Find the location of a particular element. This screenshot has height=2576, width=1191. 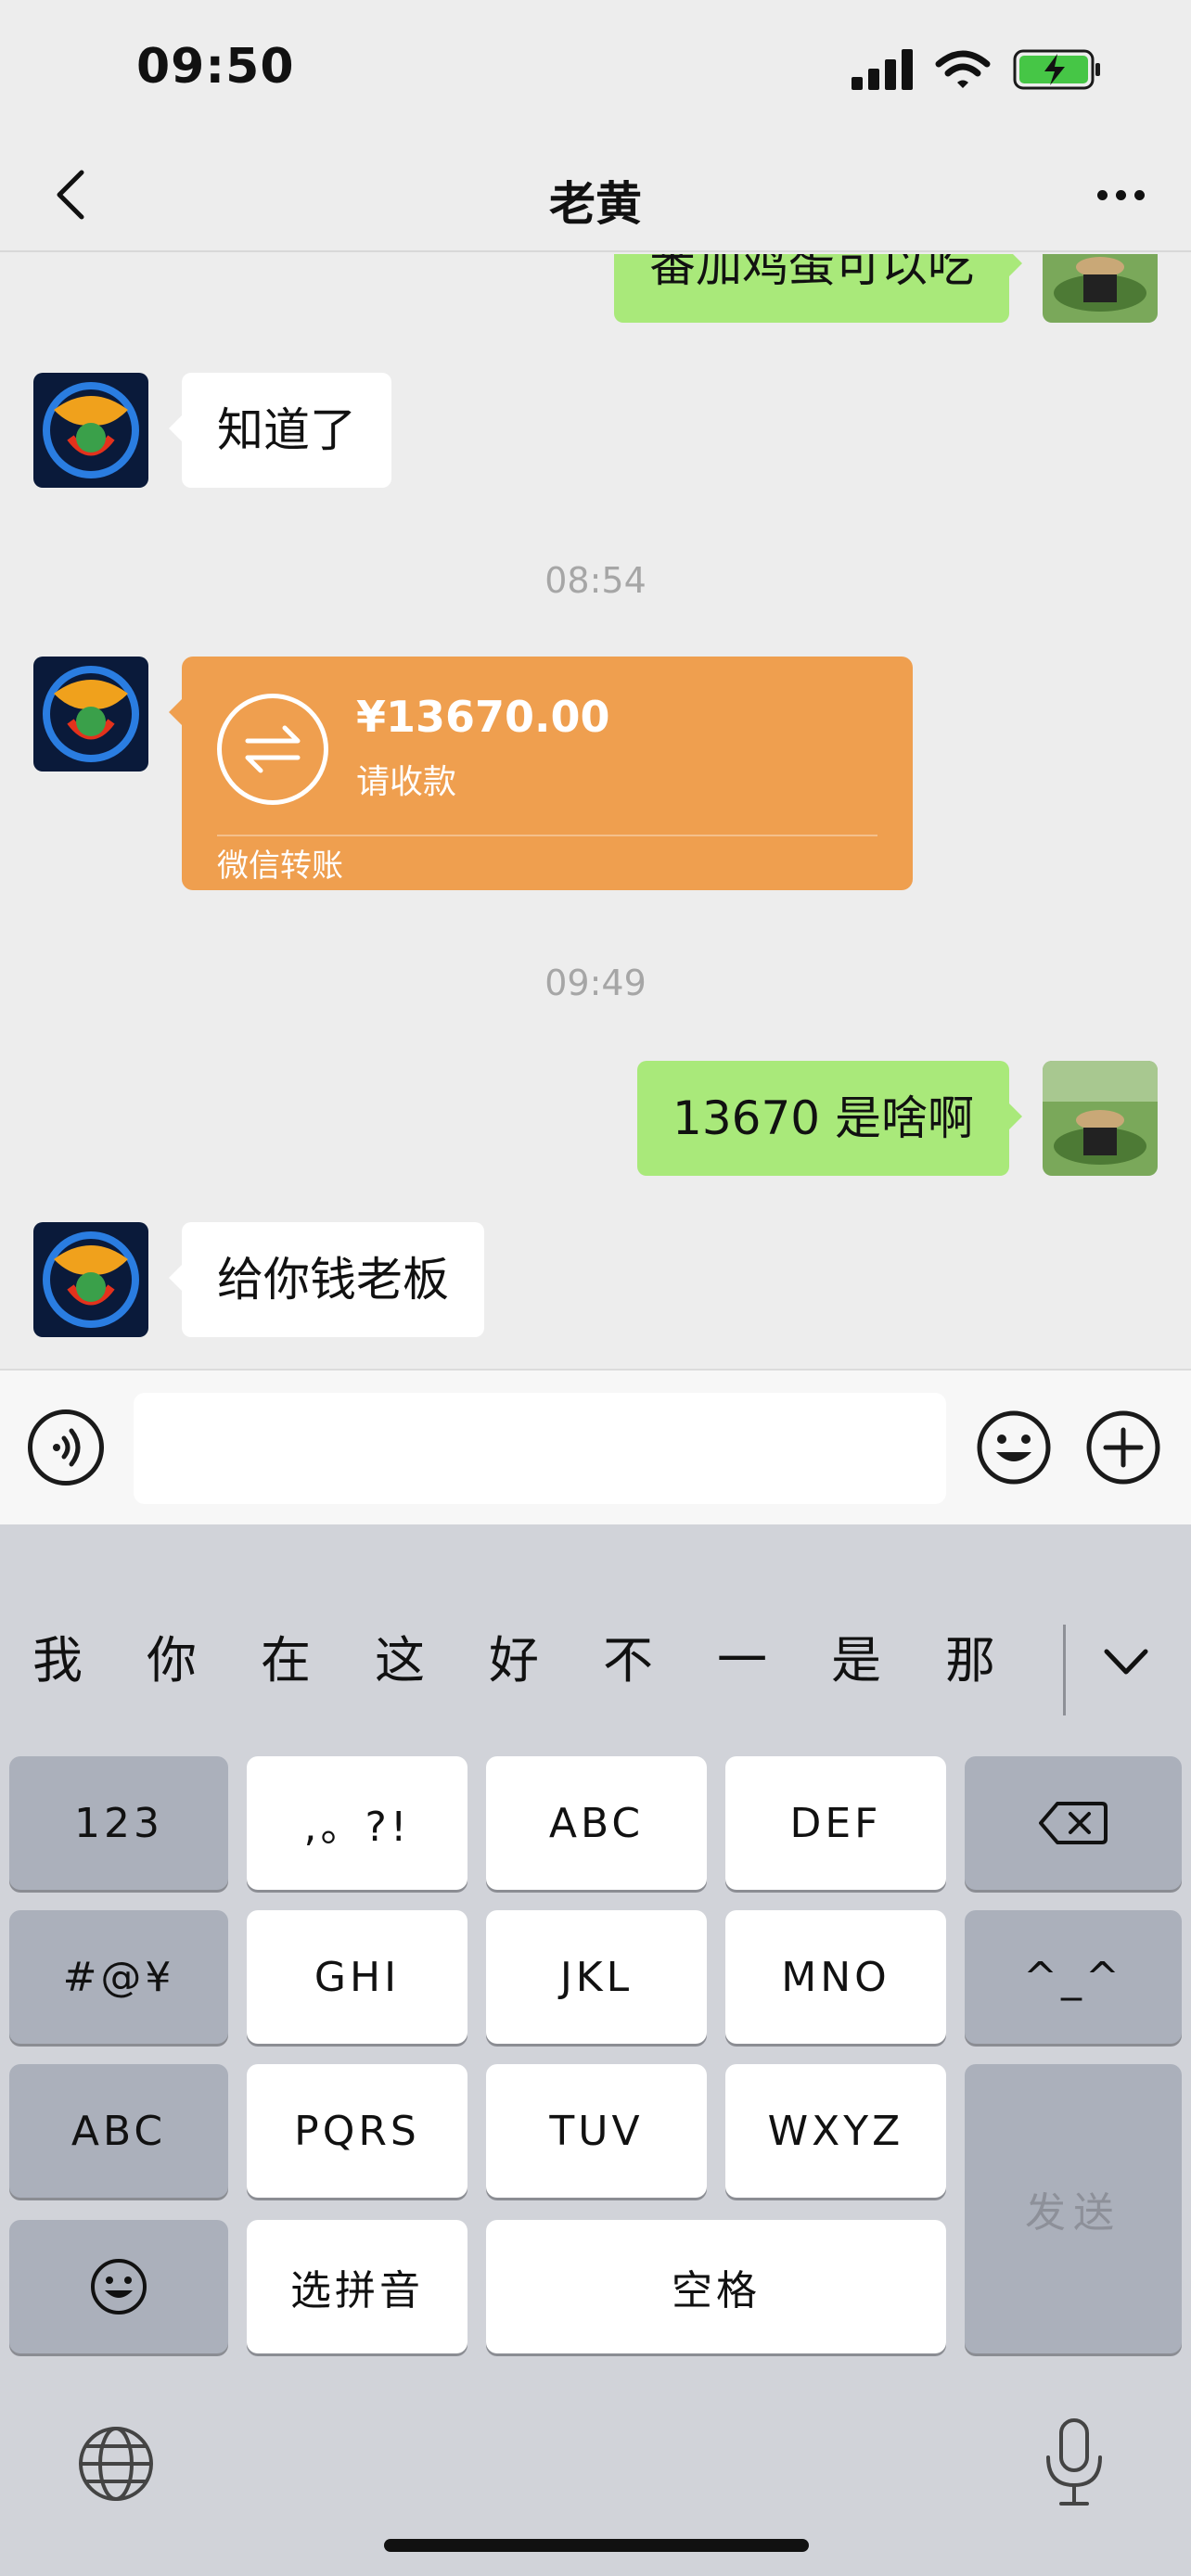

key-abc: ABC is located at coordinates (597, 1823).